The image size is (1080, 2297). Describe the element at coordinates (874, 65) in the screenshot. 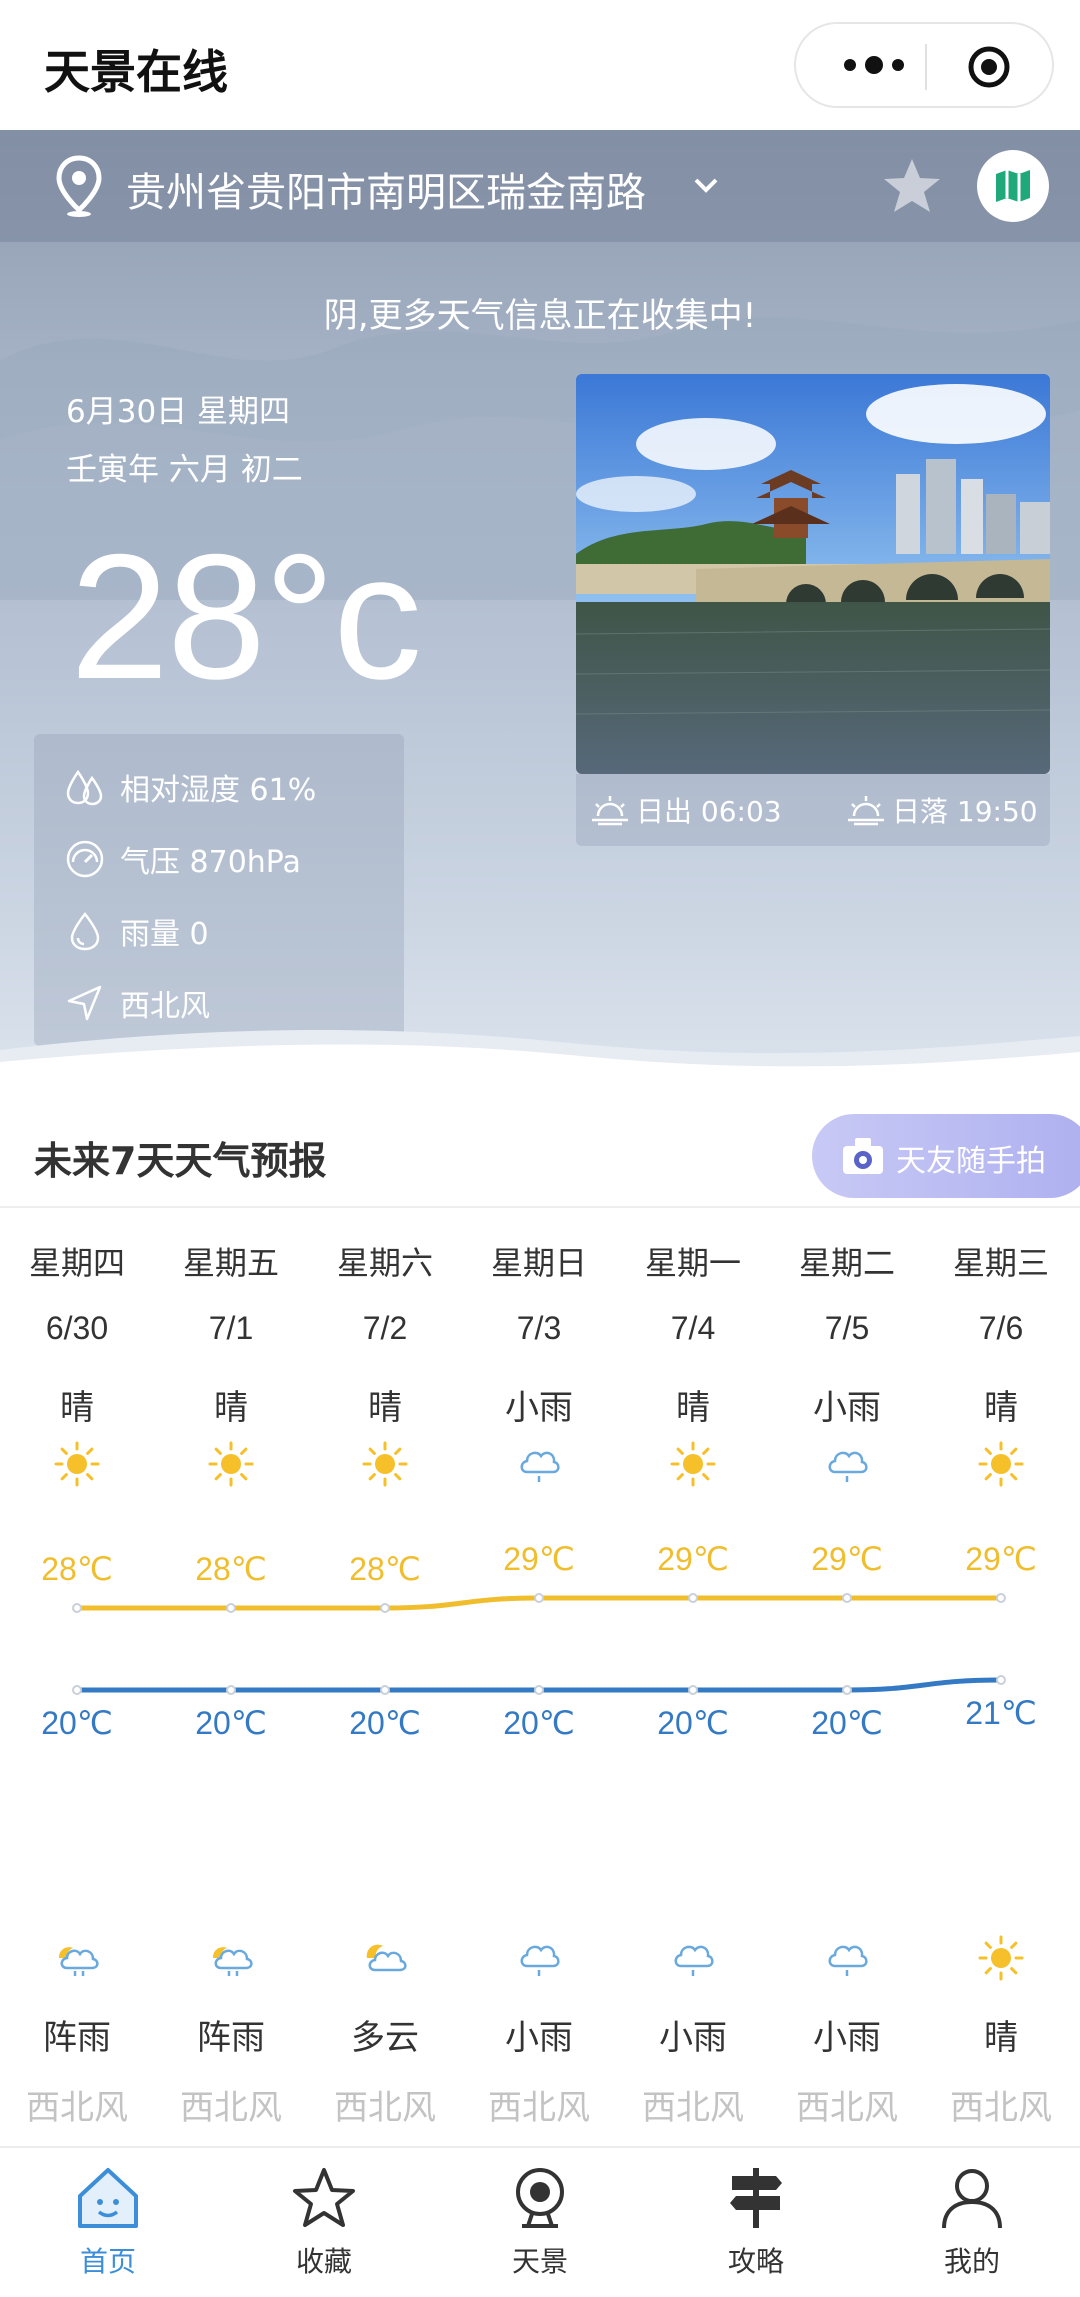

I see `more-icon` at that location.